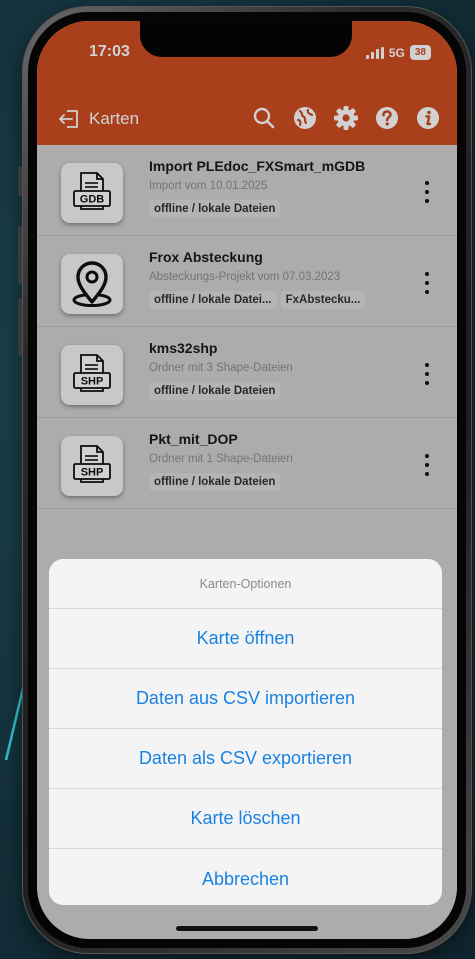  Describe the element at coordinates (245, 759) in the screenshot. I see `export-csv-button: Daten als CSV exportieren` at that location.